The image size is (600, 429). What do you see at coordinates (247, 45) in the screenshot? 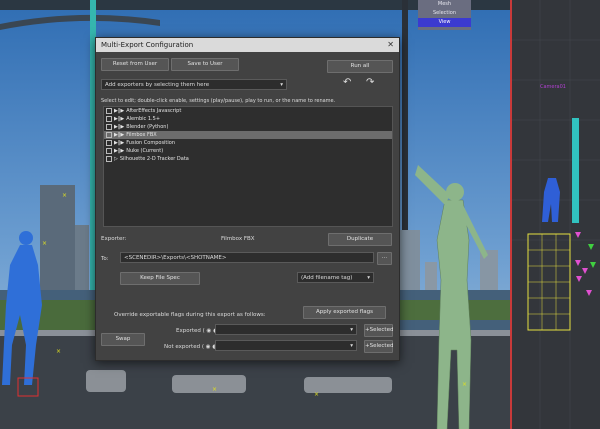
I see `dialog-titlebar: Multi-Export Configuration ✕` at bounding box center [247, 45].